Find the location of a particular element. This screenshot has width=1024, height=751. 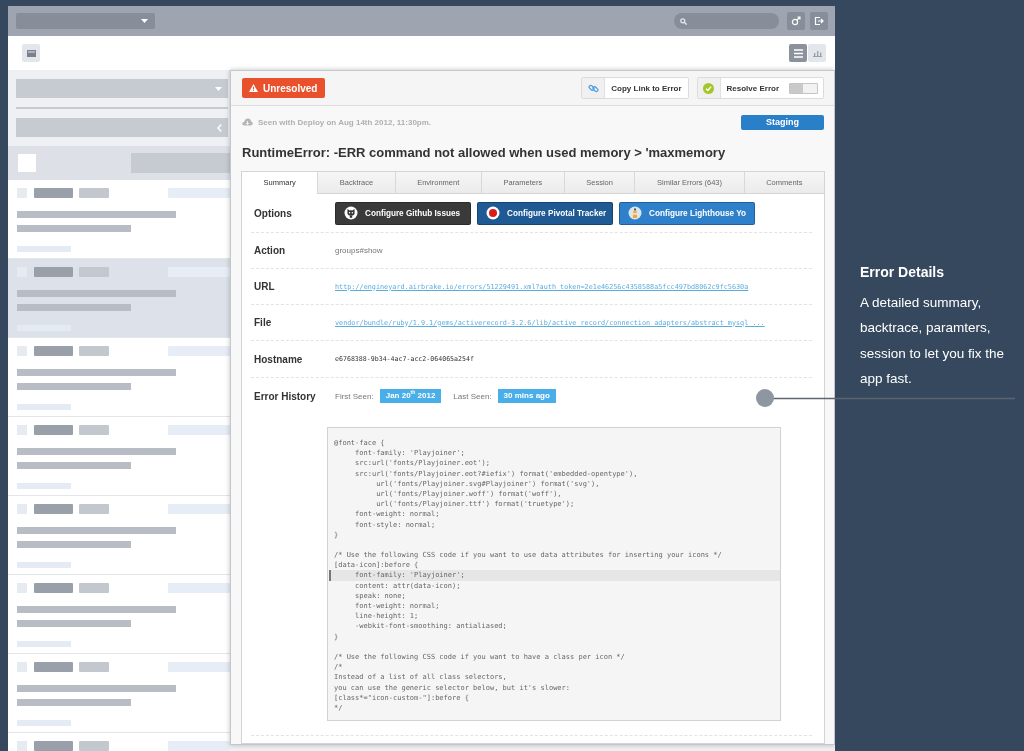

unresolved-button: Unresolved is located at coordinates (284, 88).